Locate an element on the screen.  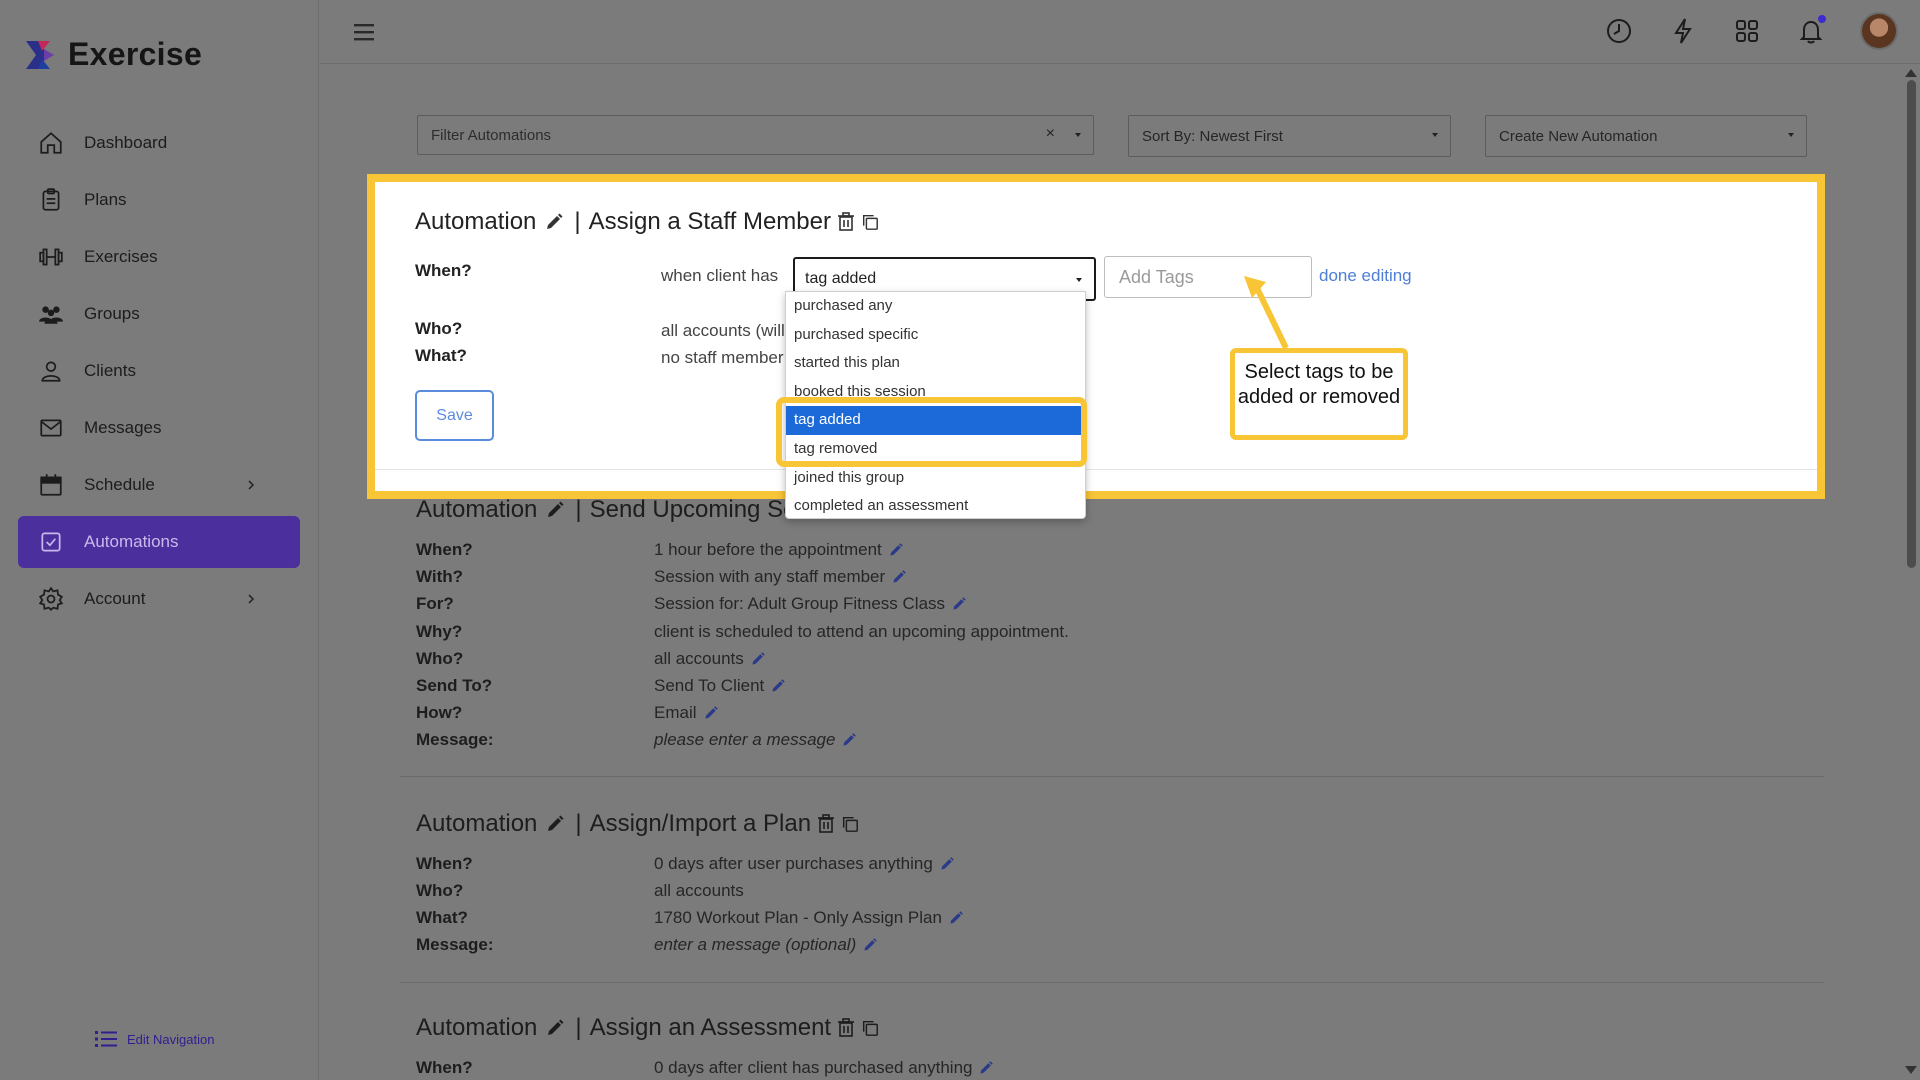
filter-automations-input: Filter Automations × is located at coordinates (755, 135).